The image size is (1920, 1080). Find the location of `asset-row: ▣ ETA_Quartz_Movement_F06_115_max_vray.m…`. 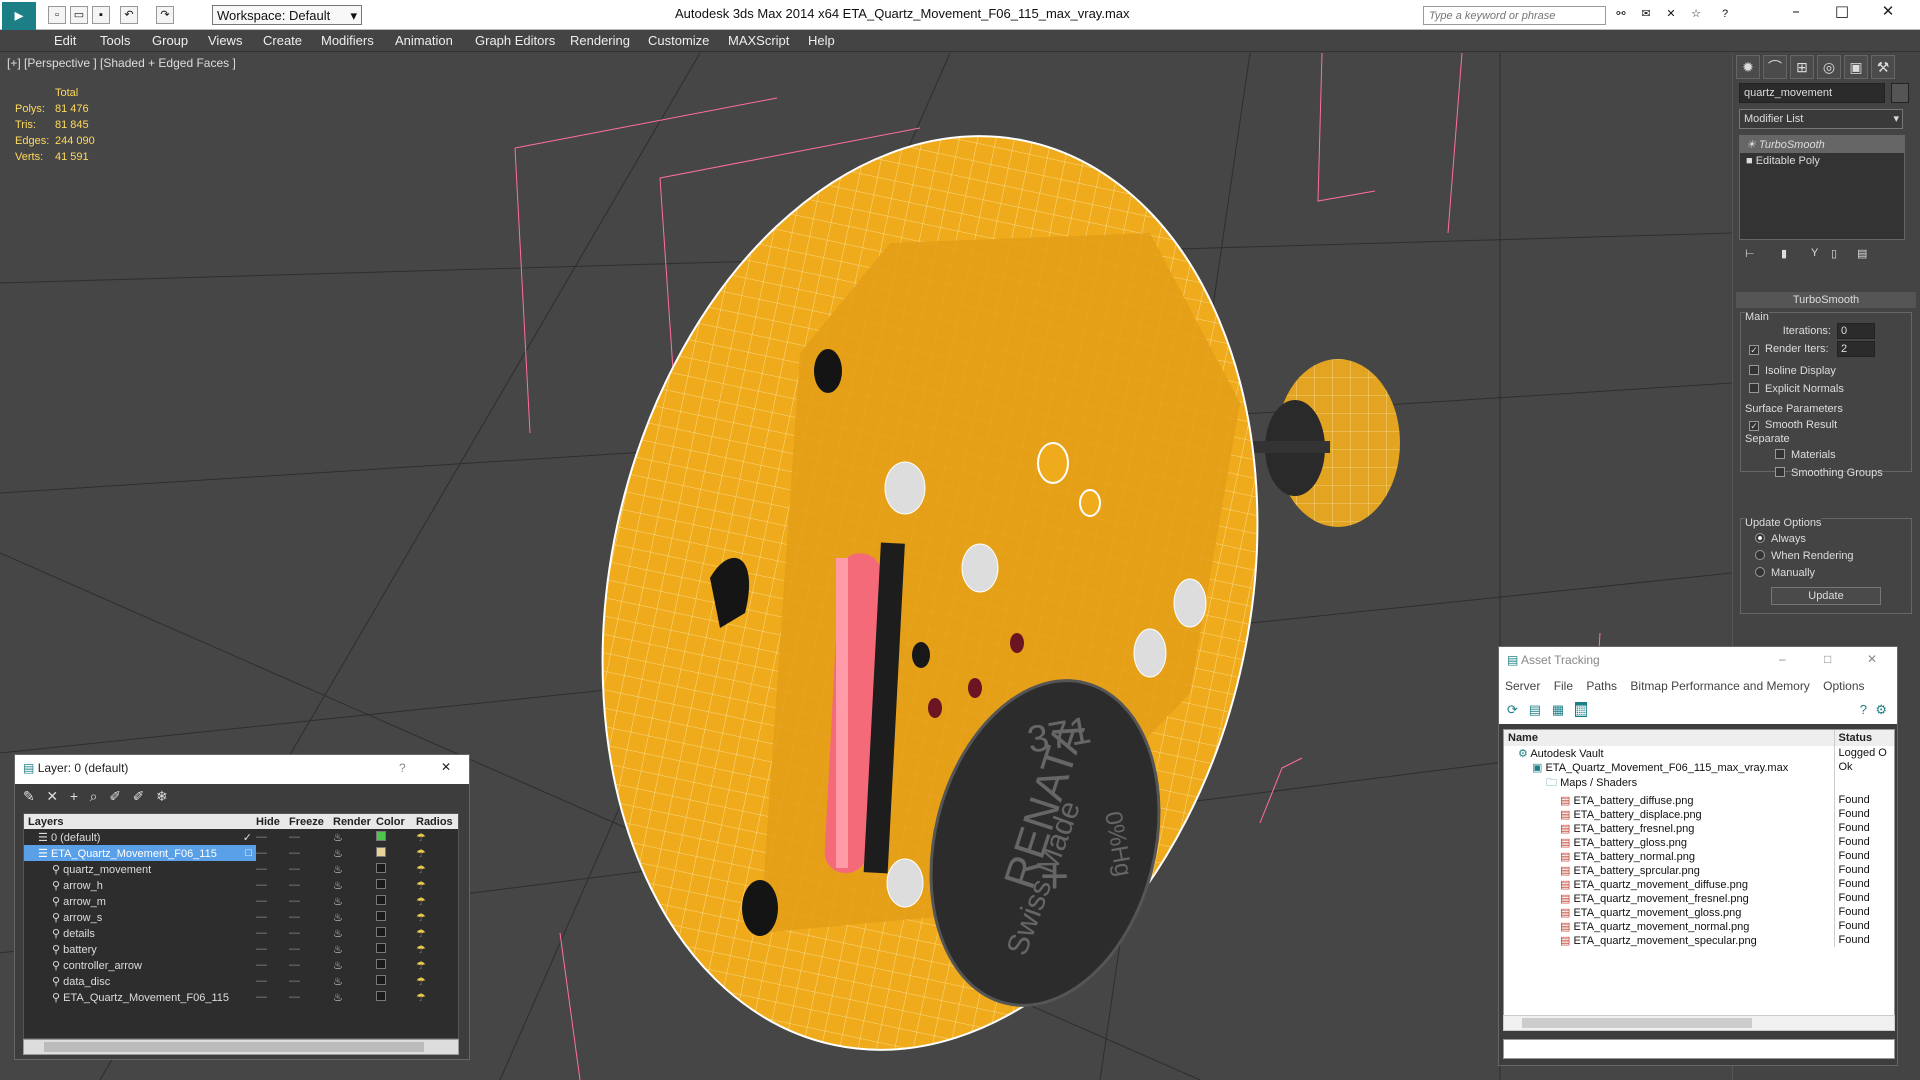

asset-row: ▣ ETA_Quartz_Movement_F06_115_max_vray.m… is located at coordinates (1699, 767).